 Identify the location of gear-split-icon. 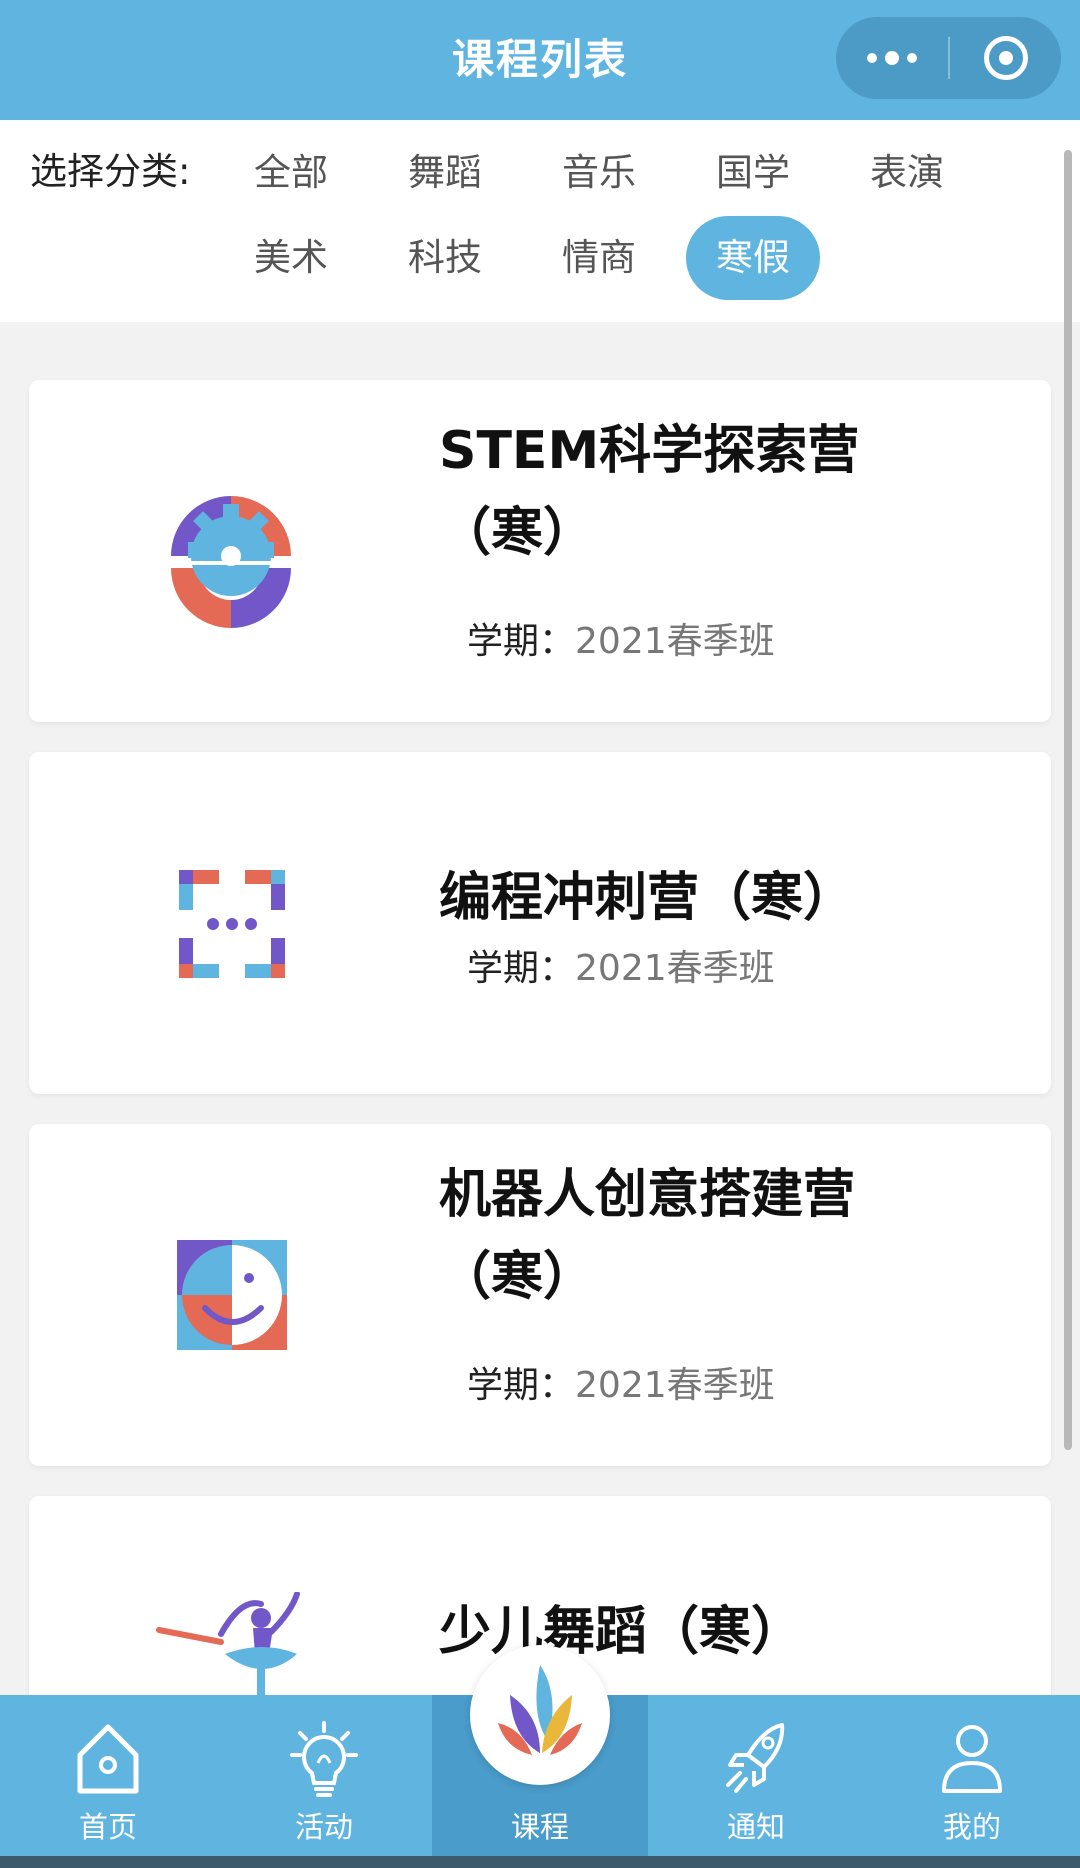
(231, 562).